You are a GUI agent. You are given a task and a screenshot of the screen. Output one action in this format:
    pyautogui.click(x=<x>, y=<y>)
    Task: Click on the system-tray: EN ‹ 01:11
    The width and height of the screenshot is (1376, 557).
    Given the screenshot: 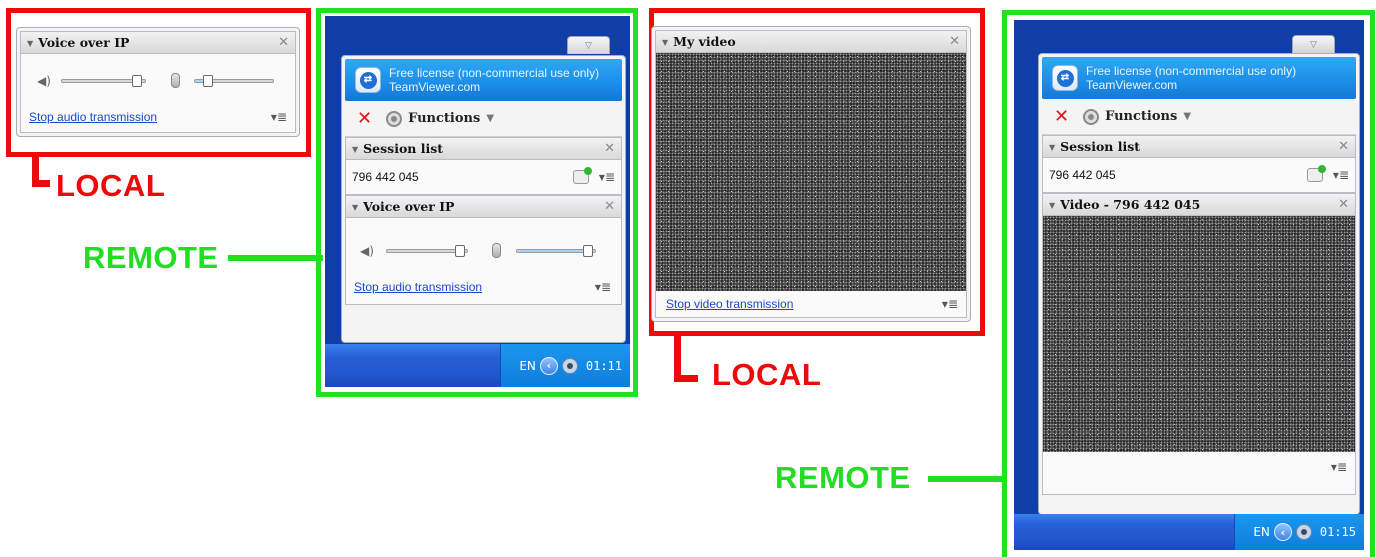 What is the action you would take?
    pyautogui.click(x=565, y=365)
    